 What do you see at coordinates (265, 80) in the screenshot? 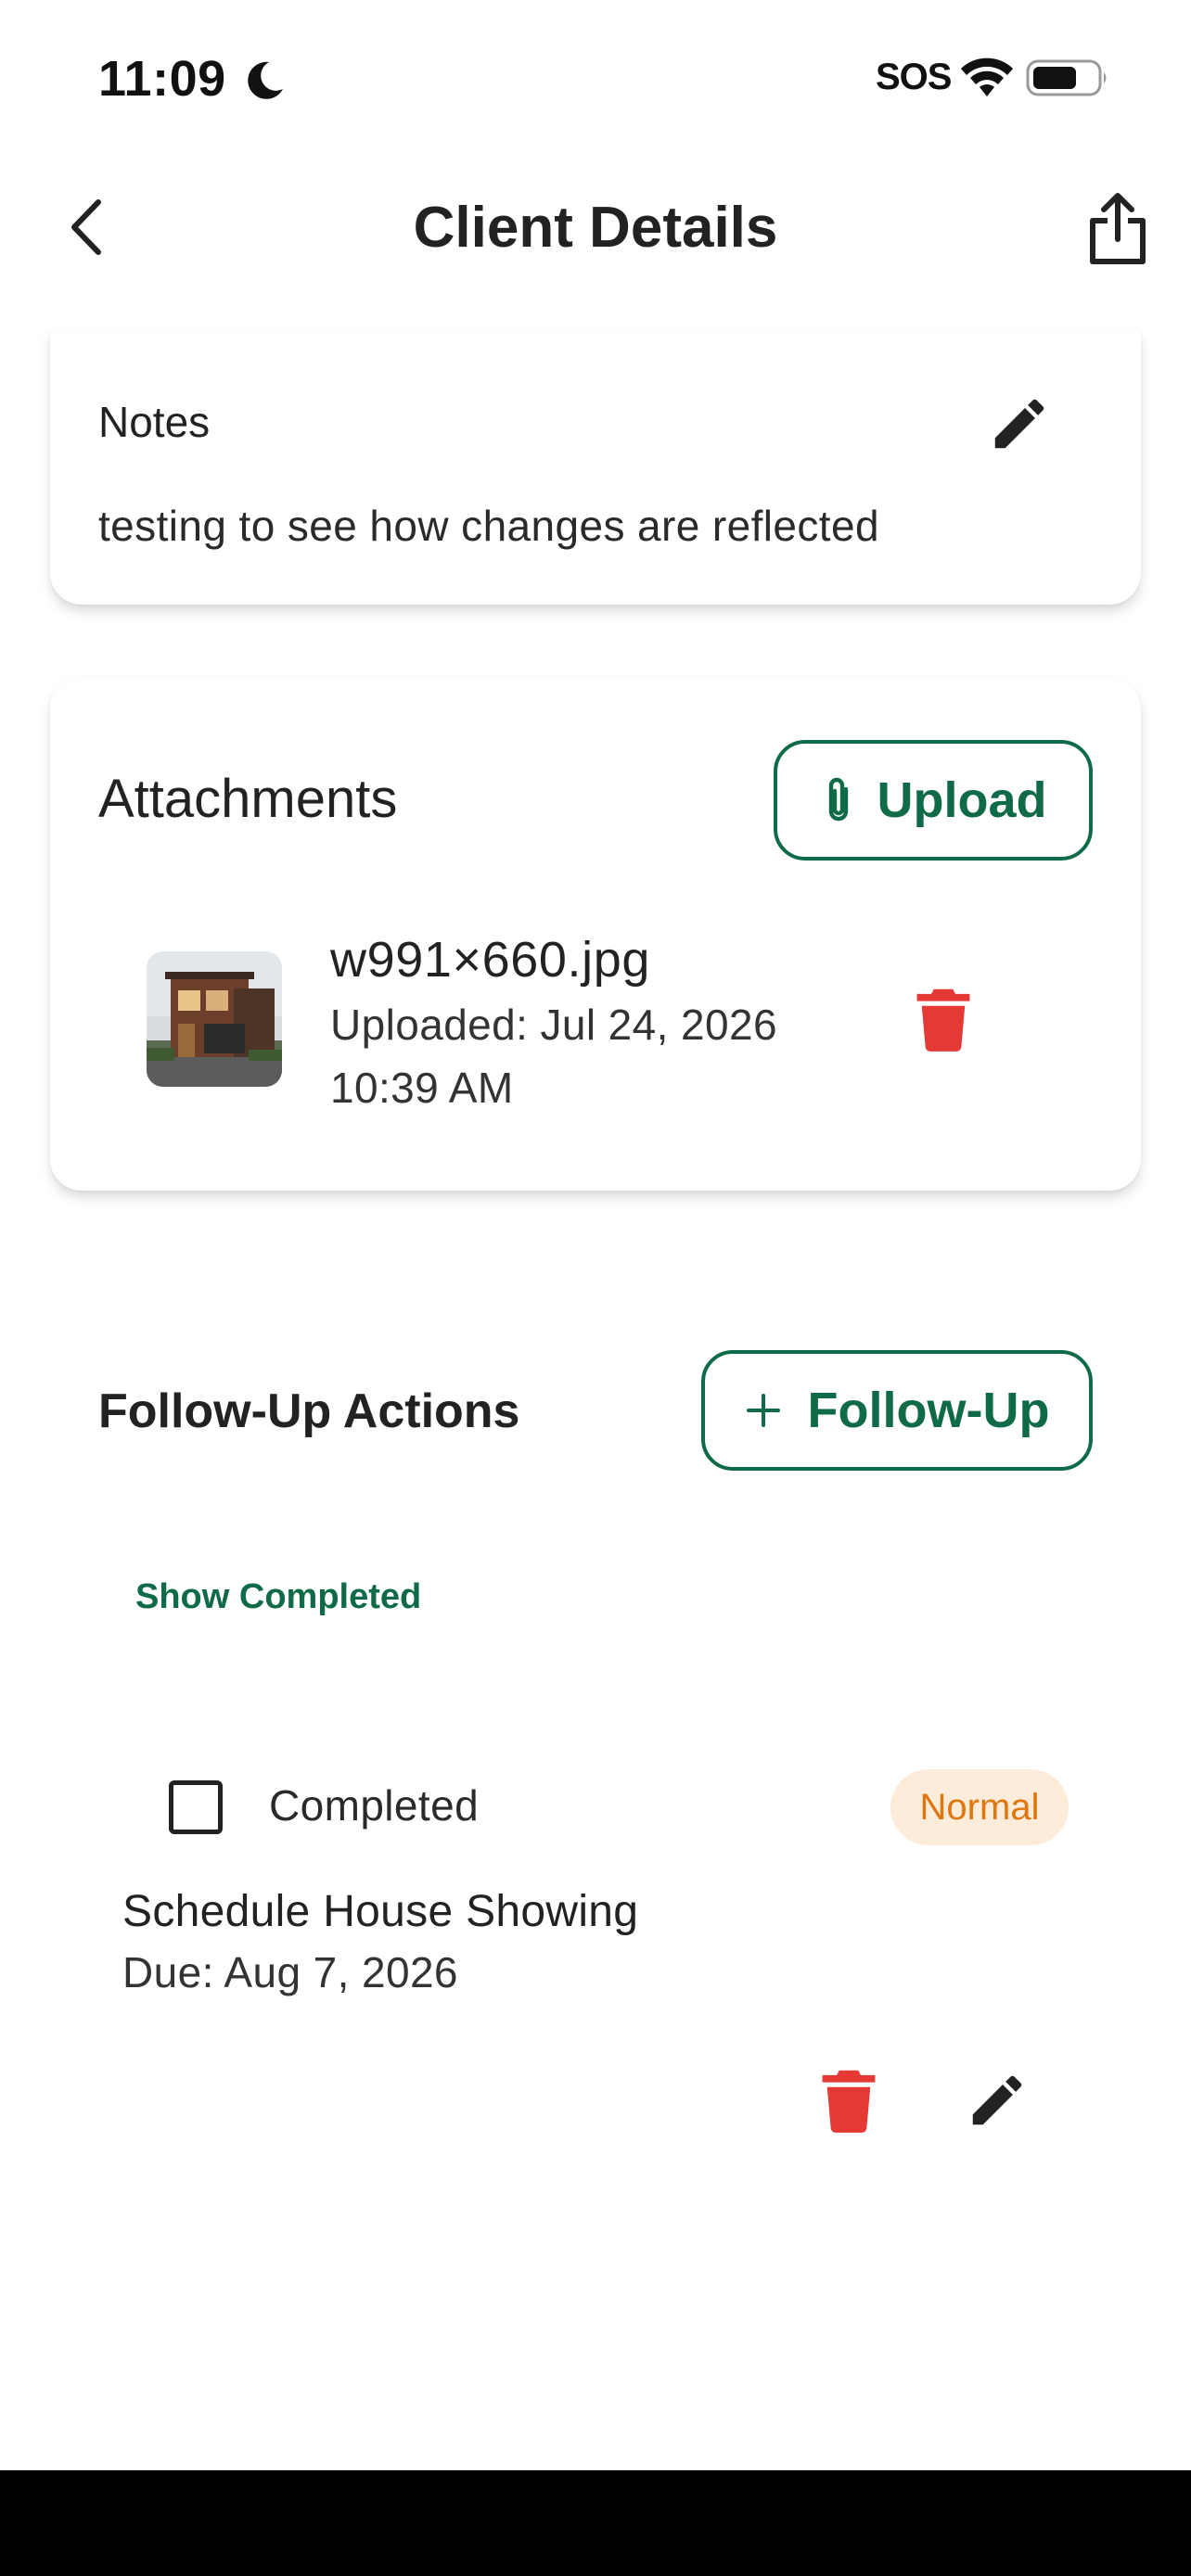
I see `moon-icon` at bounding box center [265, 80].